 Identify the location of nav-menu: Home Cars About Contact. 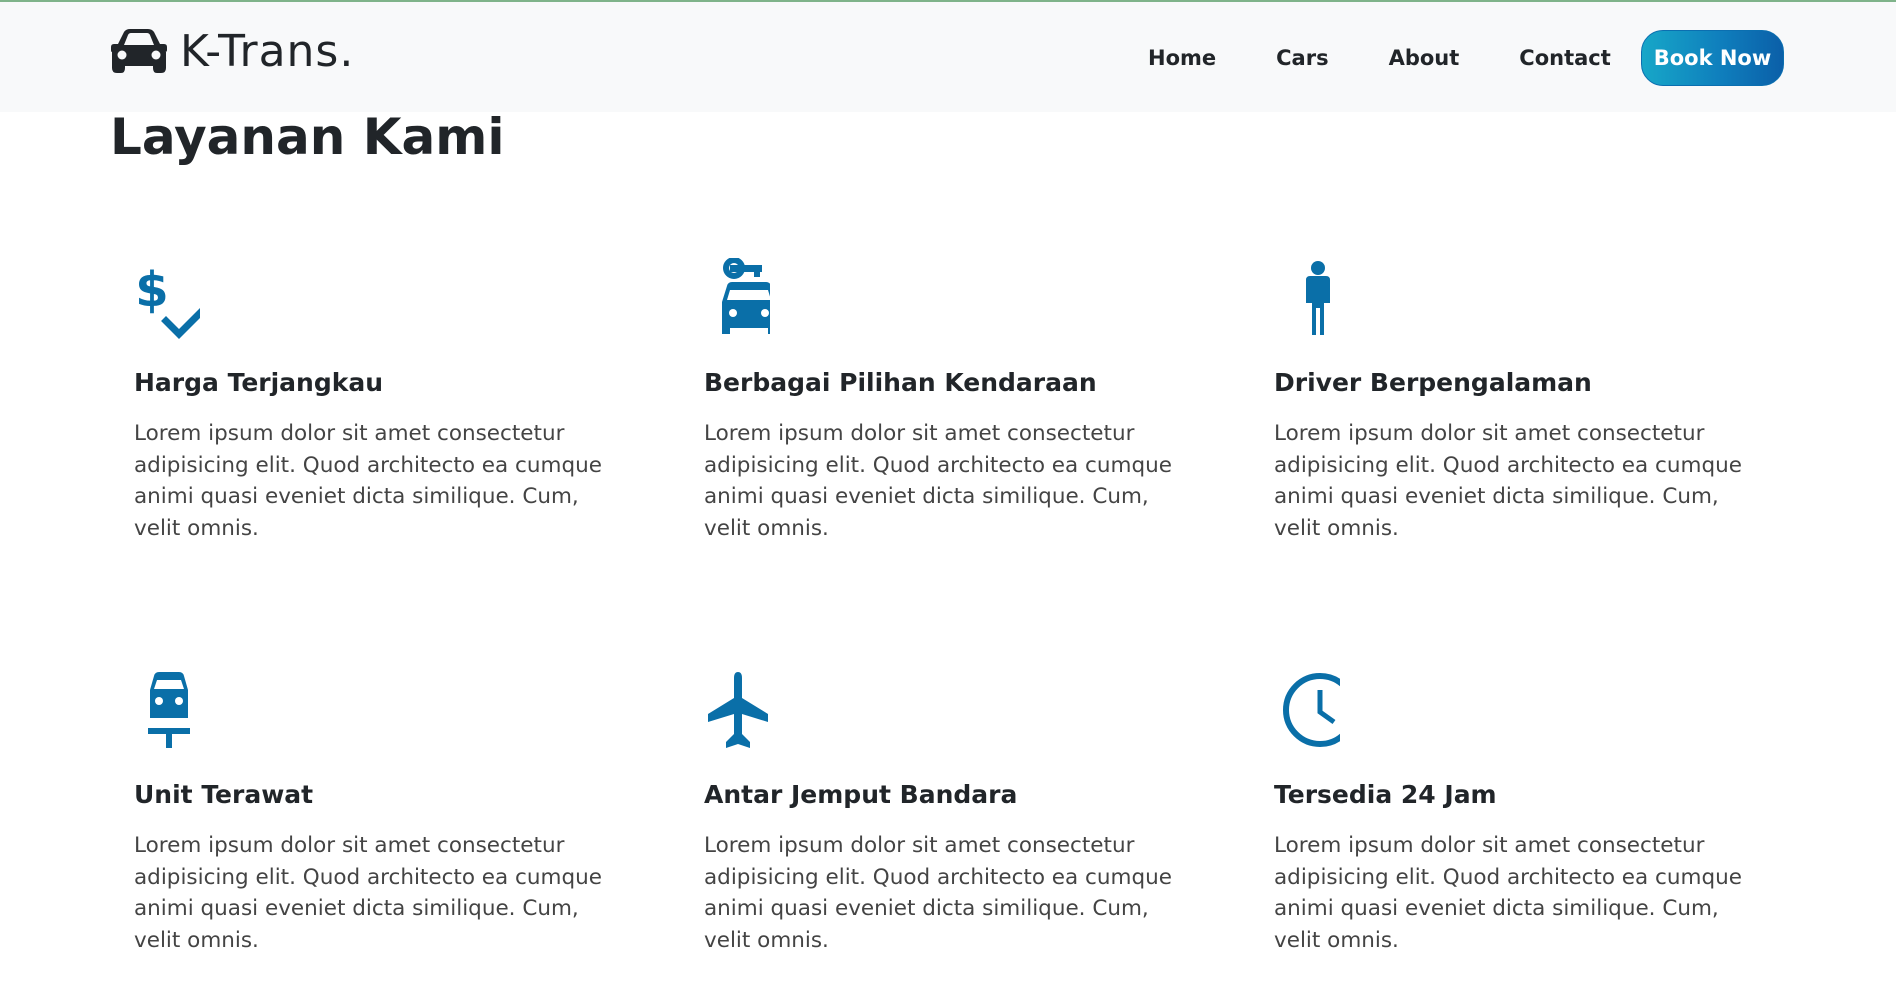
(1409, 58).